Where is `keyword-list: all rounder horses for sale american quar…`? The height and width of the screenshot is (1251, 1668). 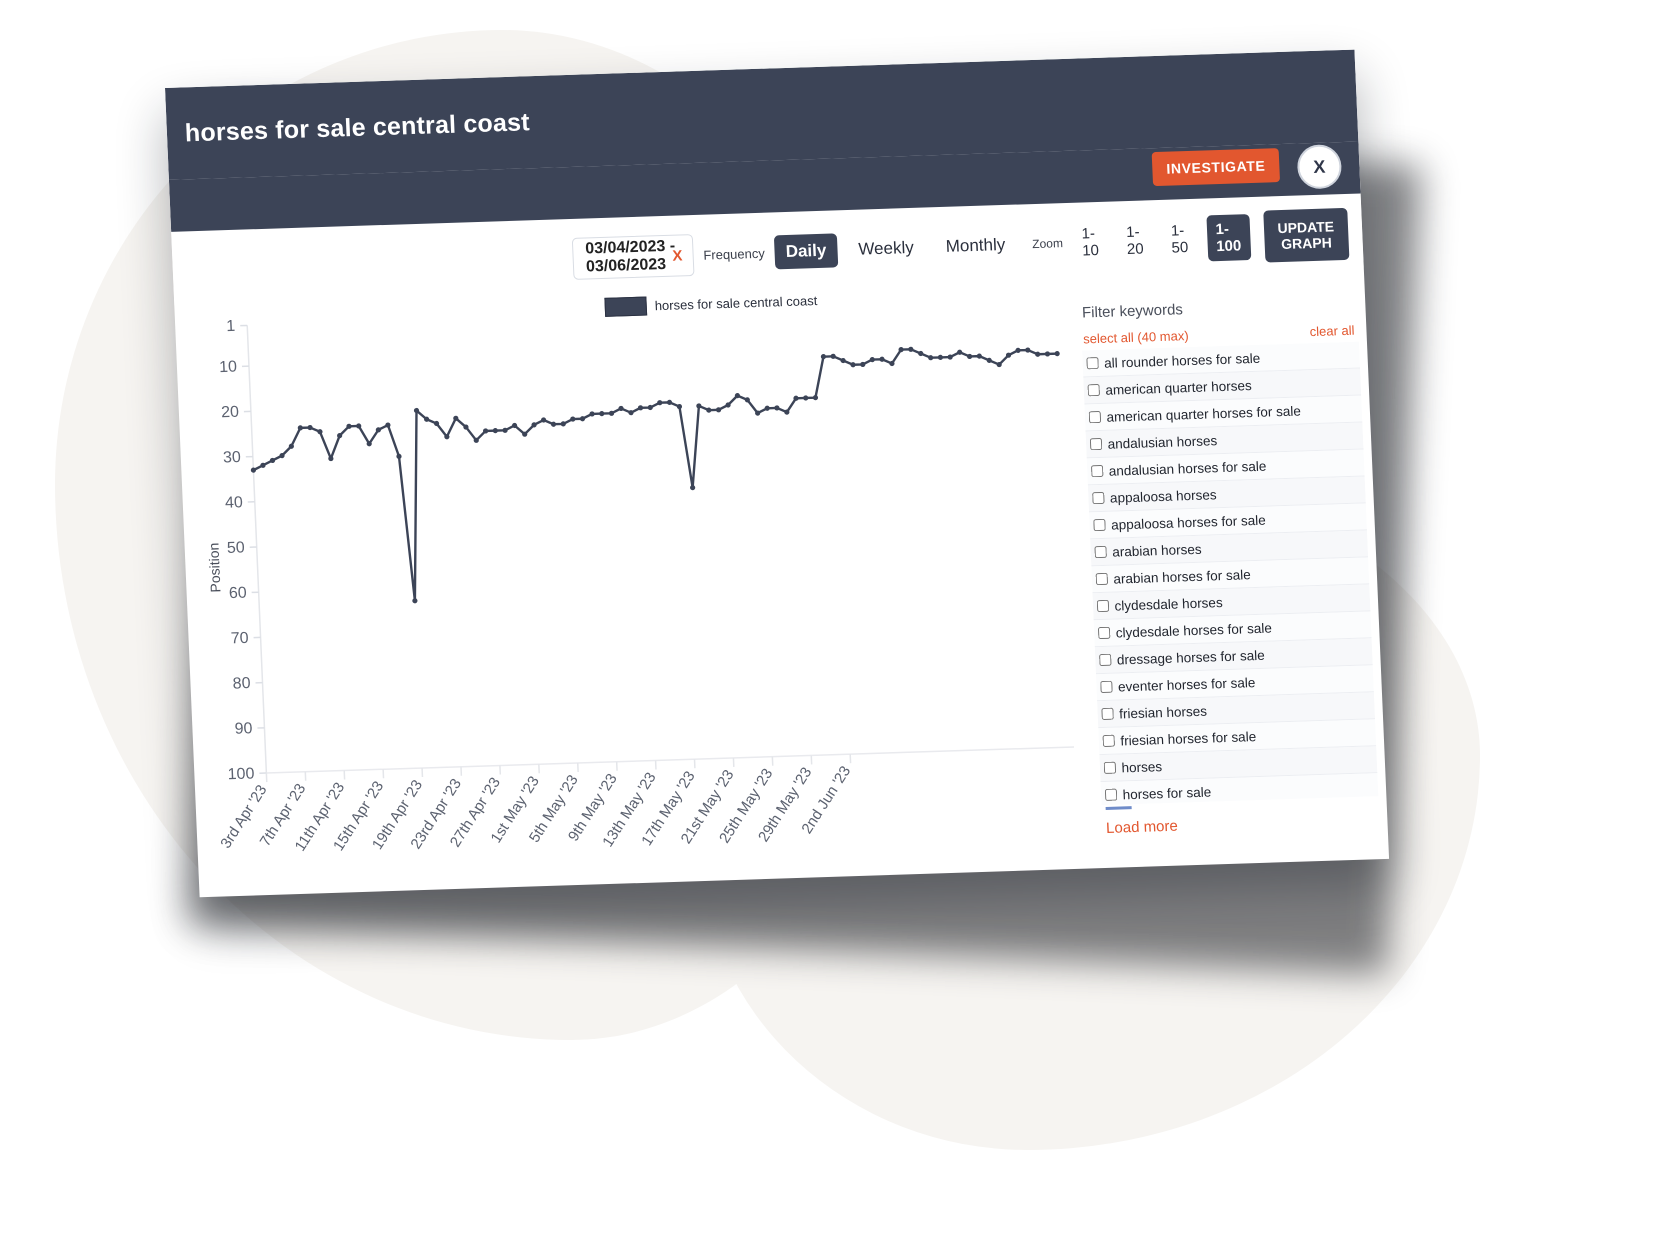 keyword-list: all rounder horses for sale american quar… is located at coordinates (1230, 573).